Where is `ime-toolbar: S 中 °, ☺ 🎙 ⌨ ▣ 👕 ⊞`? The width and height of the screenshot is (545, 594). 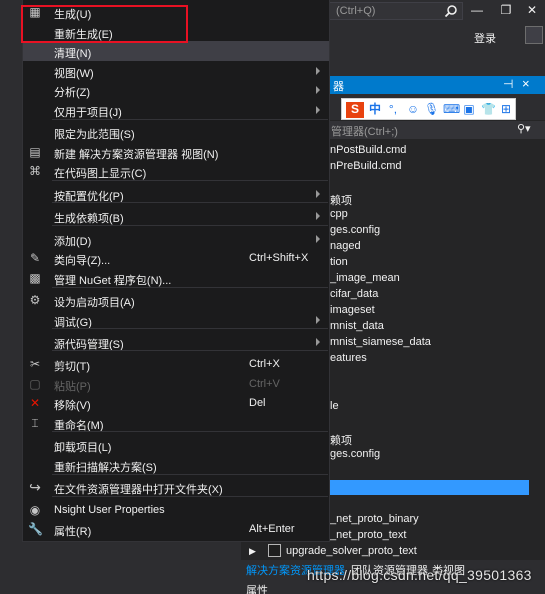
ime-toolbar: S 中 °, ☺ 🎙 ⌨ ▣ 👕 ⊞ is located at coordinates (428, 109).